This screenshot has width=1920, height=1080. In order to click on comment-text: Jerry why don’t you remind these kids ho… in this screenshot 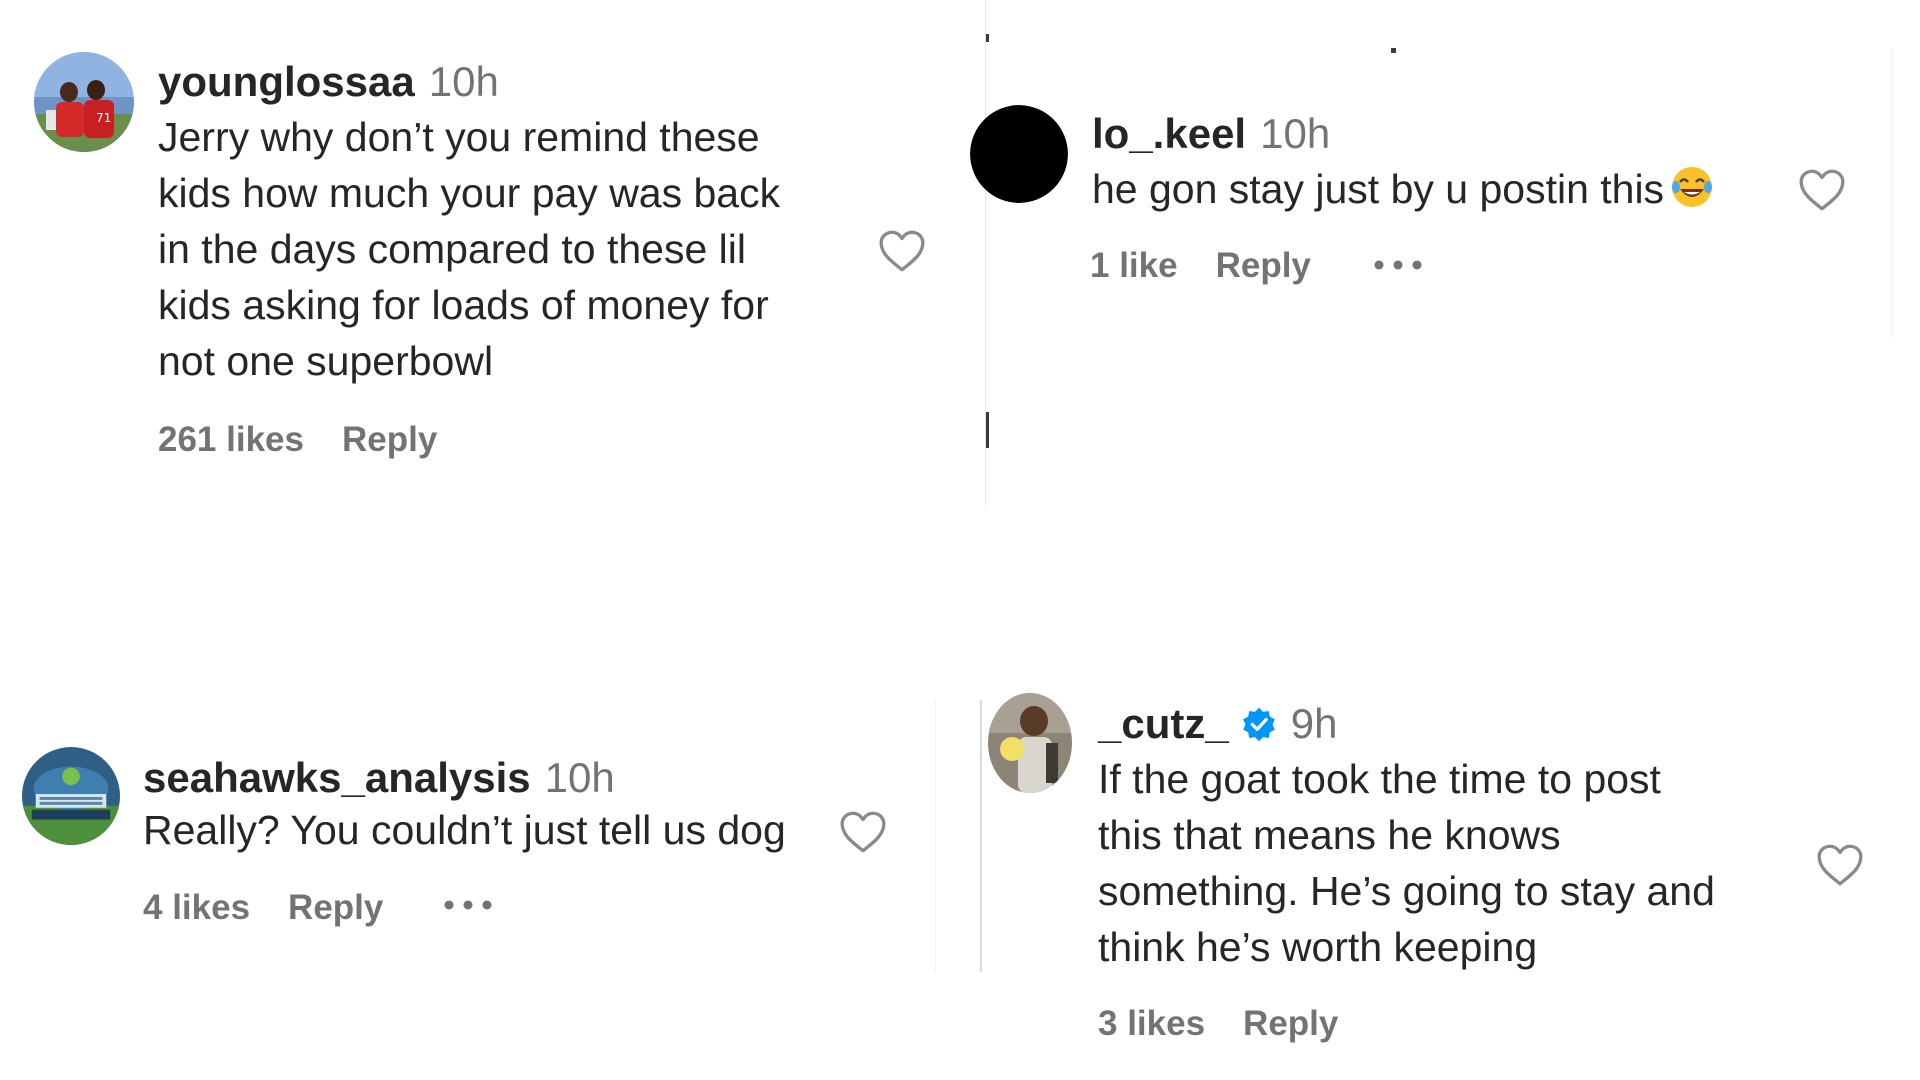, I will do `click(518, 249)`.